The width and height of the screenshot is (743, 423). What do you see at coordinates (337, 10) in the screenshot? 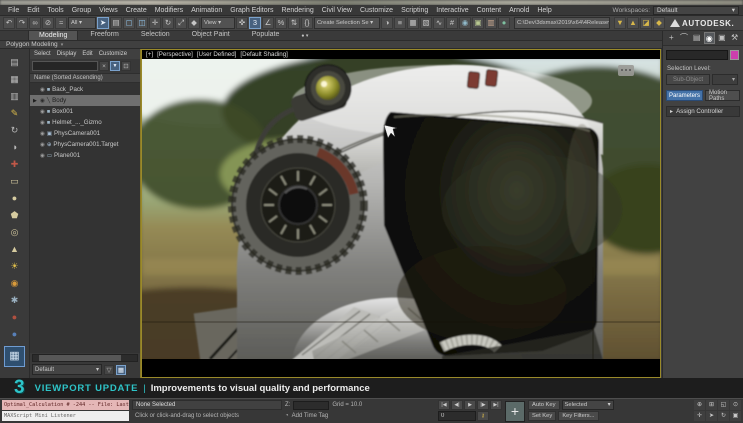
I see `menu-item: Civil View` at bounding box center [337, 10].